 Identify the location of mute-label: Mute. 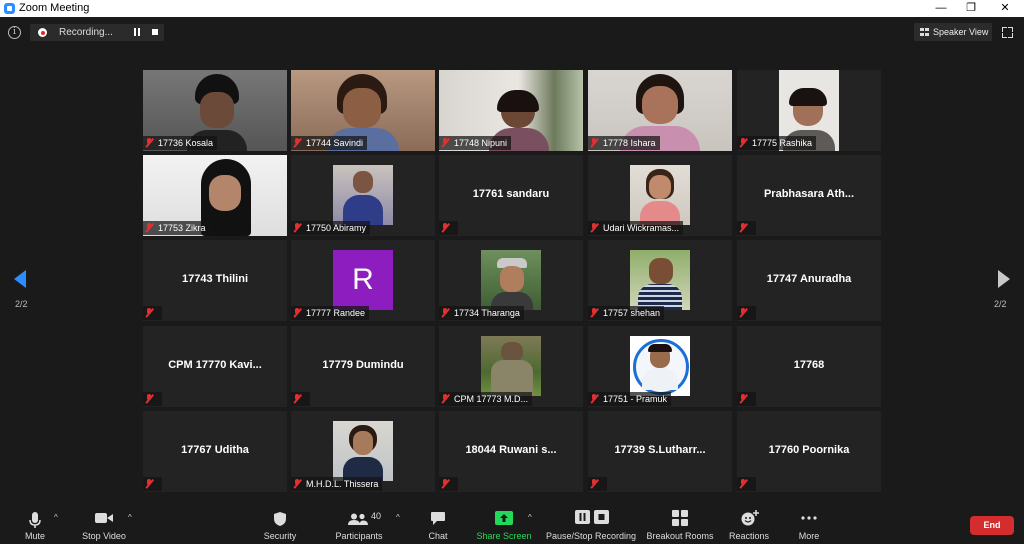
(34, 536).